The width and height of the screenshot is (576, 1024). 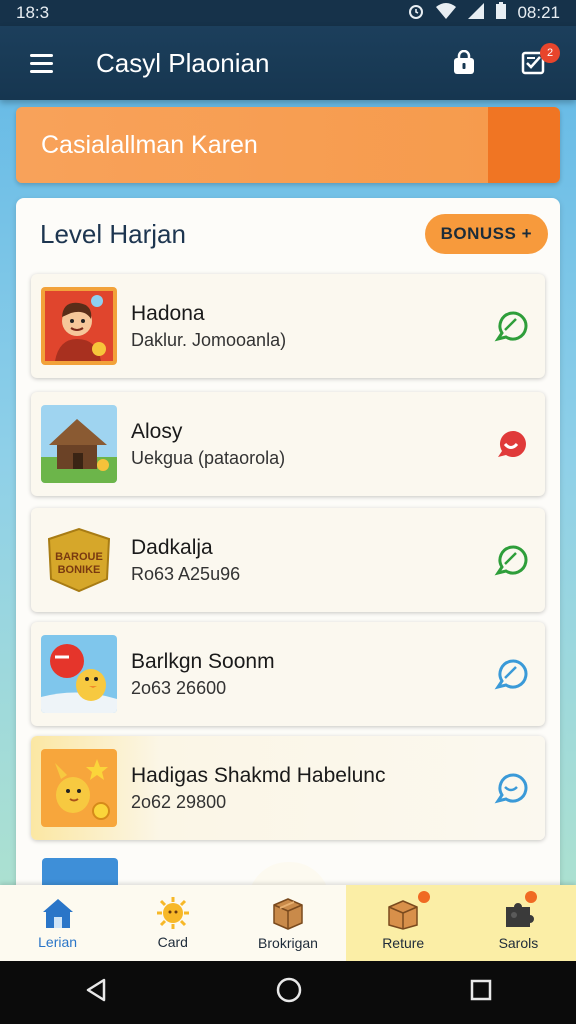 I want to click on sun-icon, so click(x=172, y=913).